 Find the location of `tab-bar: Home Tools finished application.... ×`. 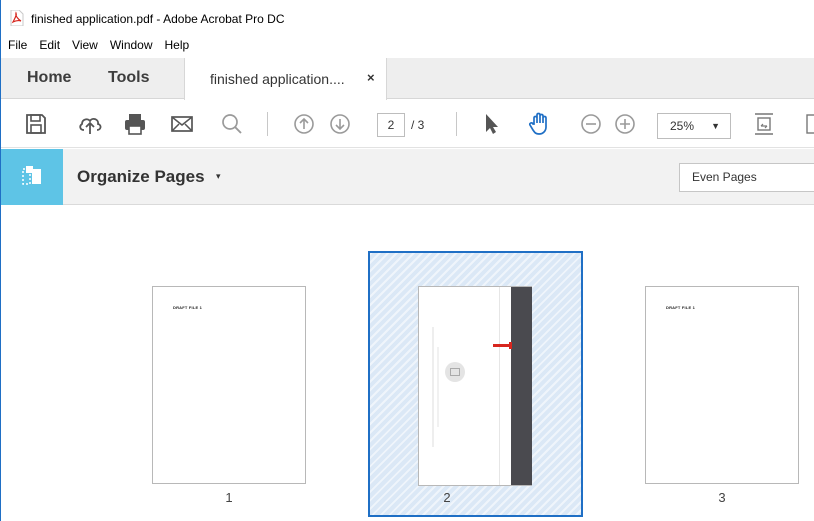

tab-bar: Home Tools finished application.... × is located at coordinates (407, 79).